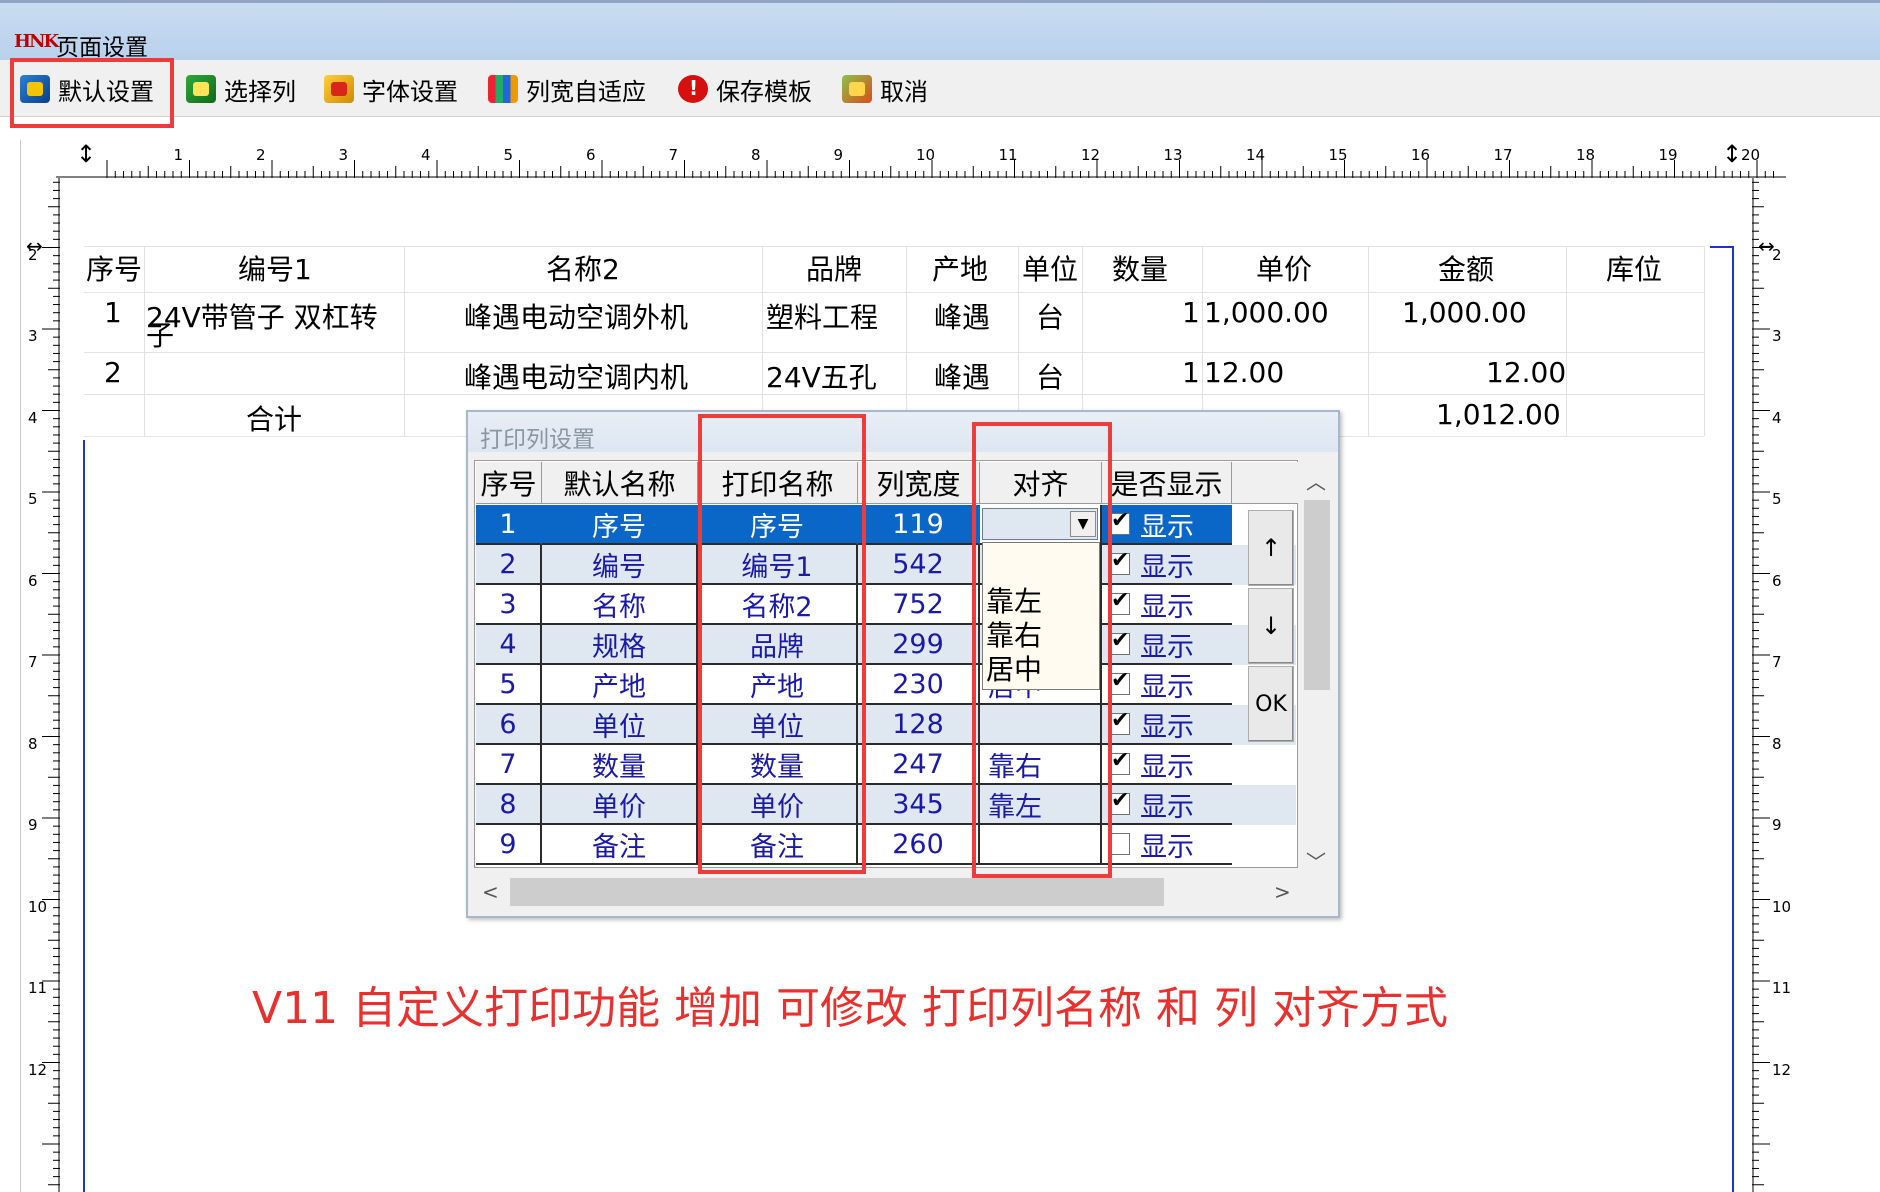  I want to click on grid-cell-print: 单价, so click(778, 805).